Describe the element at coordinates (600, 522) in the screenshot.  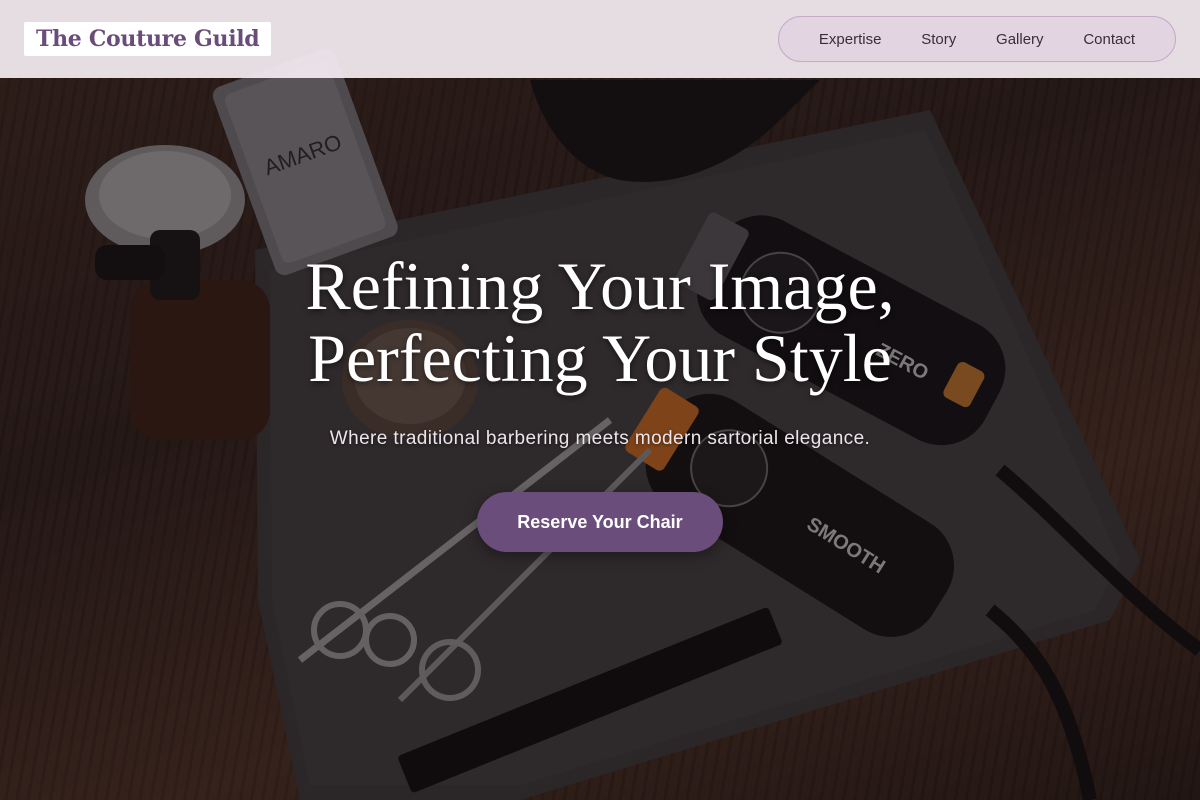
I see `reserve-chair-button: Reserve Your Chair` at that location.